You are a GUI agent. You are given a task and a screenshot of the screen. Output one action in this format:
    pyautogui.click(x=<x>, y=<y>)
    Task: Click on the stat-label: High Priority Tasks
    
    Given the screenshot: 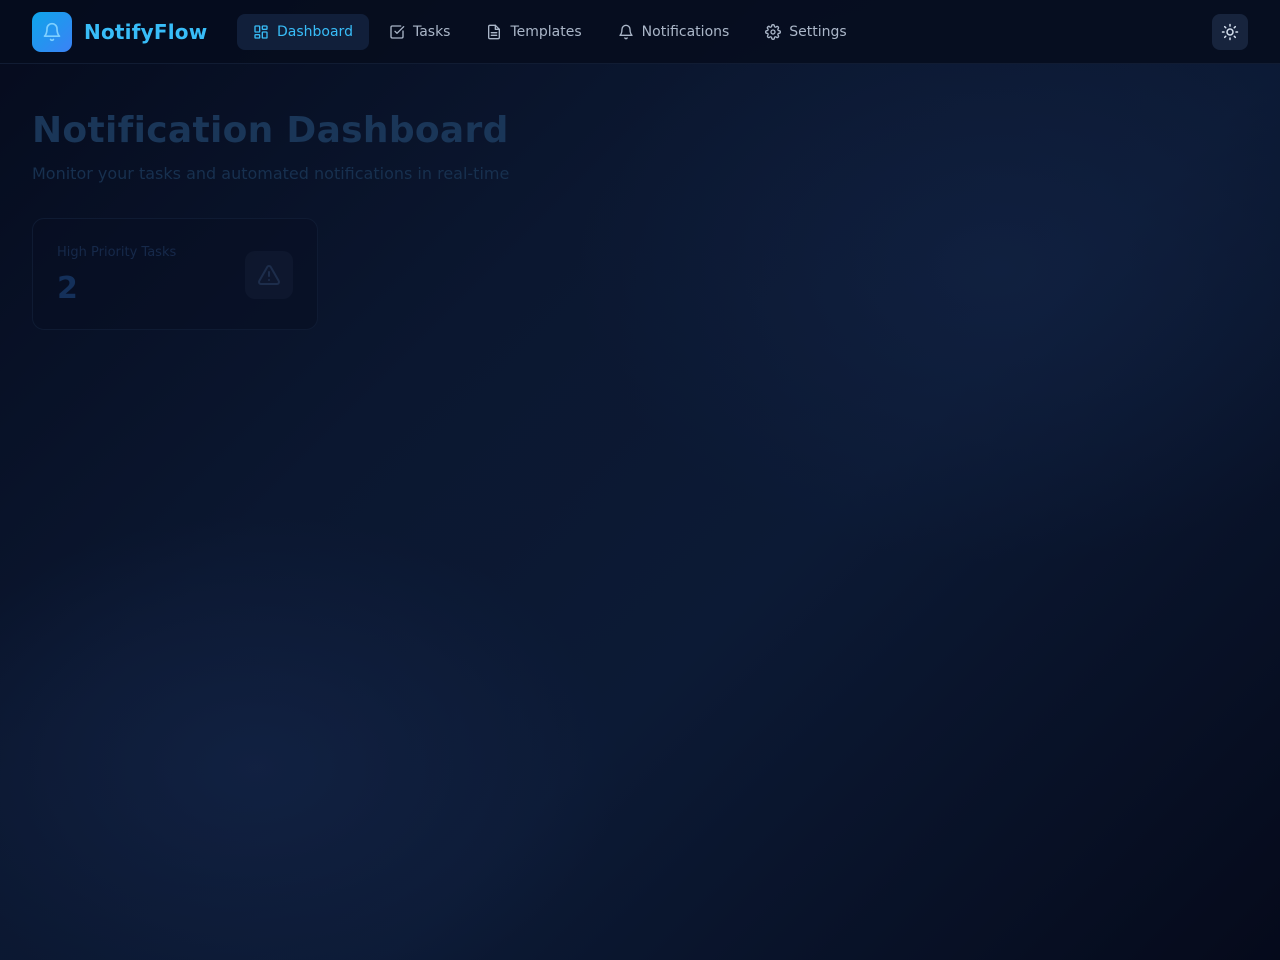 What is the action you would take?
    pyautogui.click(x=117, y=252)
    